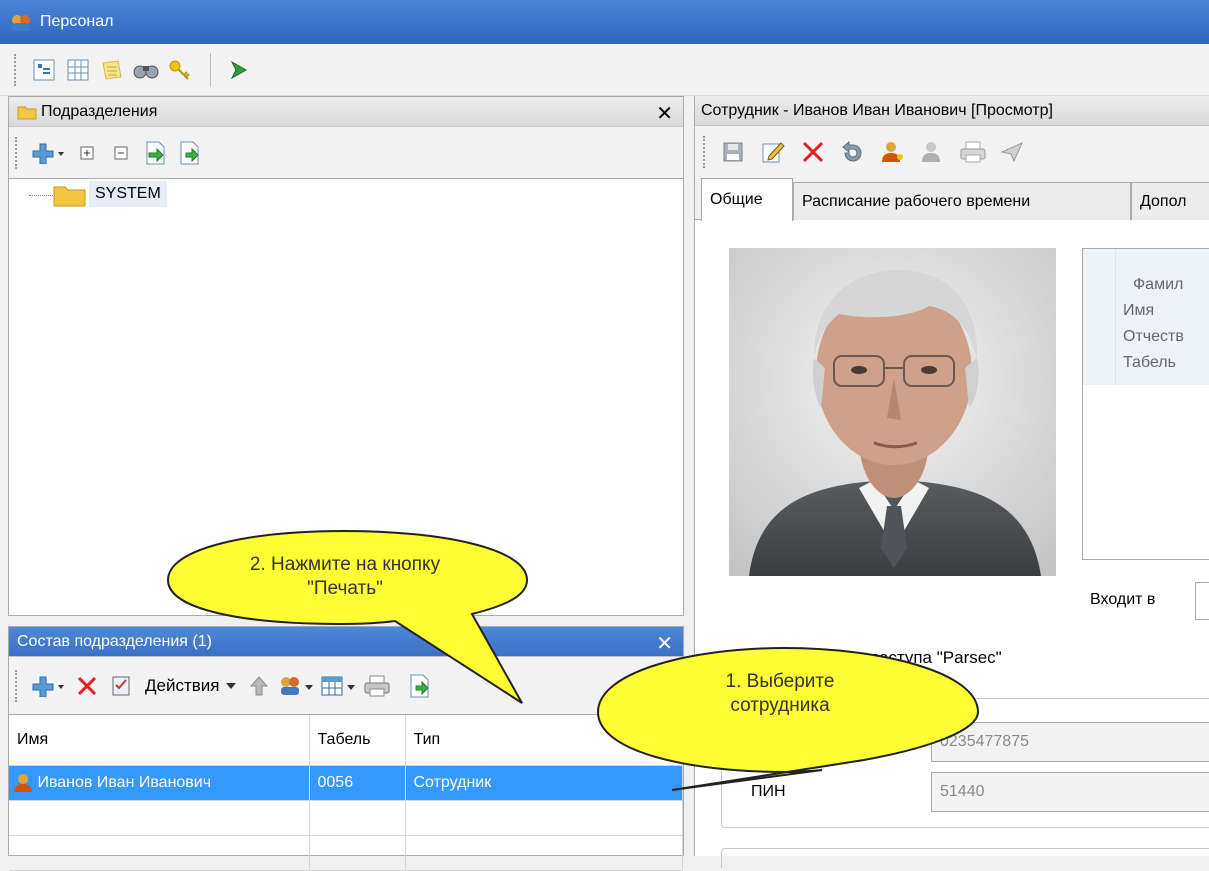 This screenshot has width=1209, height=871. Describe the element at coordinates (346, 642) in the screenshot. I see `members-panel-header: Состав подразделения (1) ✕` at that location.